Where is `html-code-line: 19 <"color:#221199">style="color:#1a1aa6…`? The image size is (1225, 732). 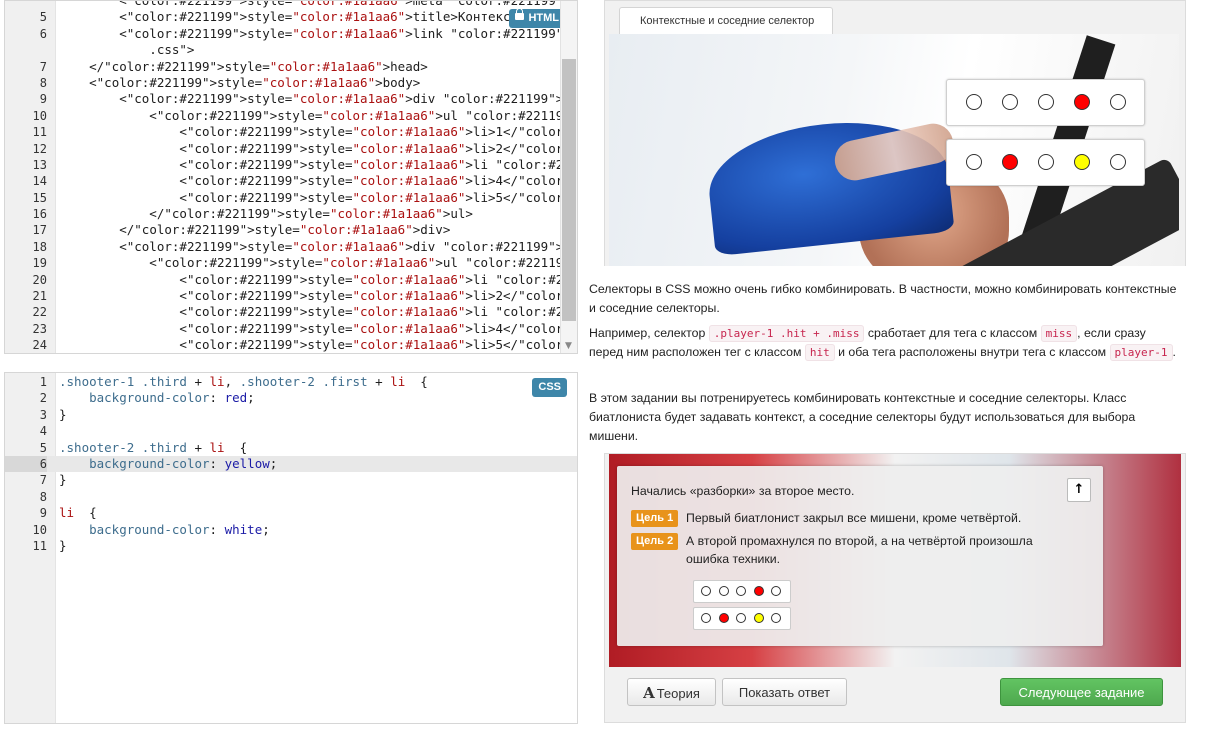
html-code-line: 19 <"color:#221199">style="color:#1a1aa6… is located at coordinates (291, 263).